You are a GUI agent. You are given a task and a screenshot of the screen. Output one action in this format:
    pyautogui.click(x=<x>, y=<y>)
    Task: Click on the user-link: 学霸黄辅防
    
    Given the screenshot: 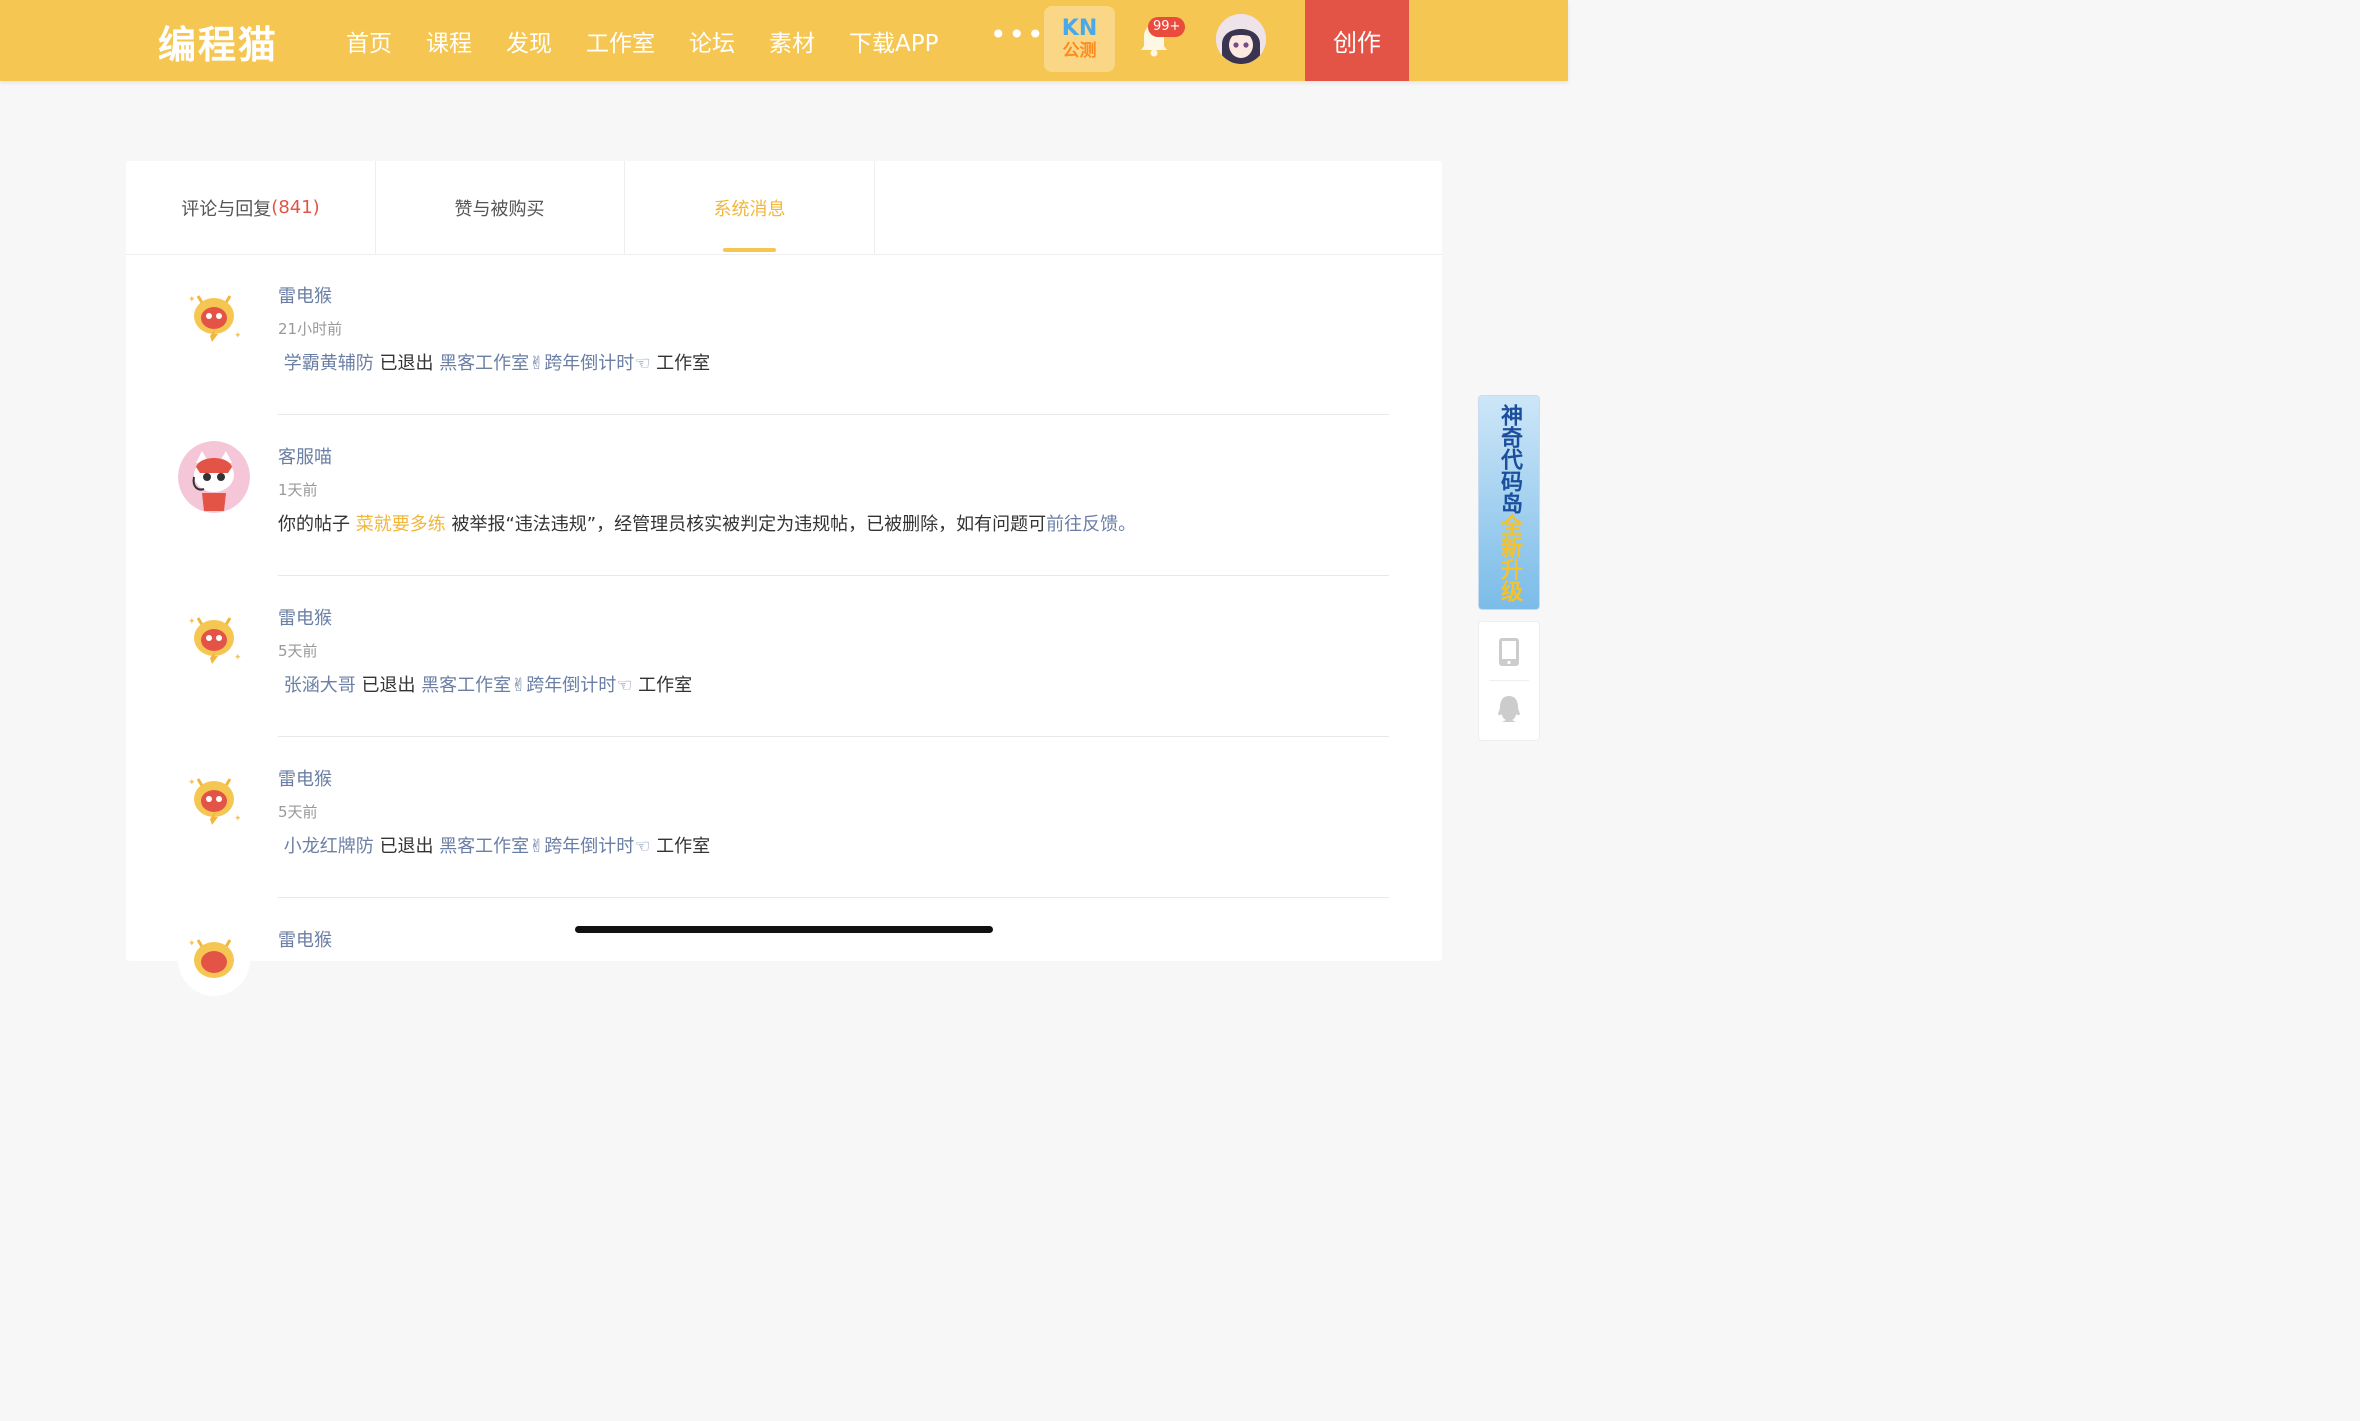 What is the action you would take?
    pyautogui.click(x=329, y=363)
    